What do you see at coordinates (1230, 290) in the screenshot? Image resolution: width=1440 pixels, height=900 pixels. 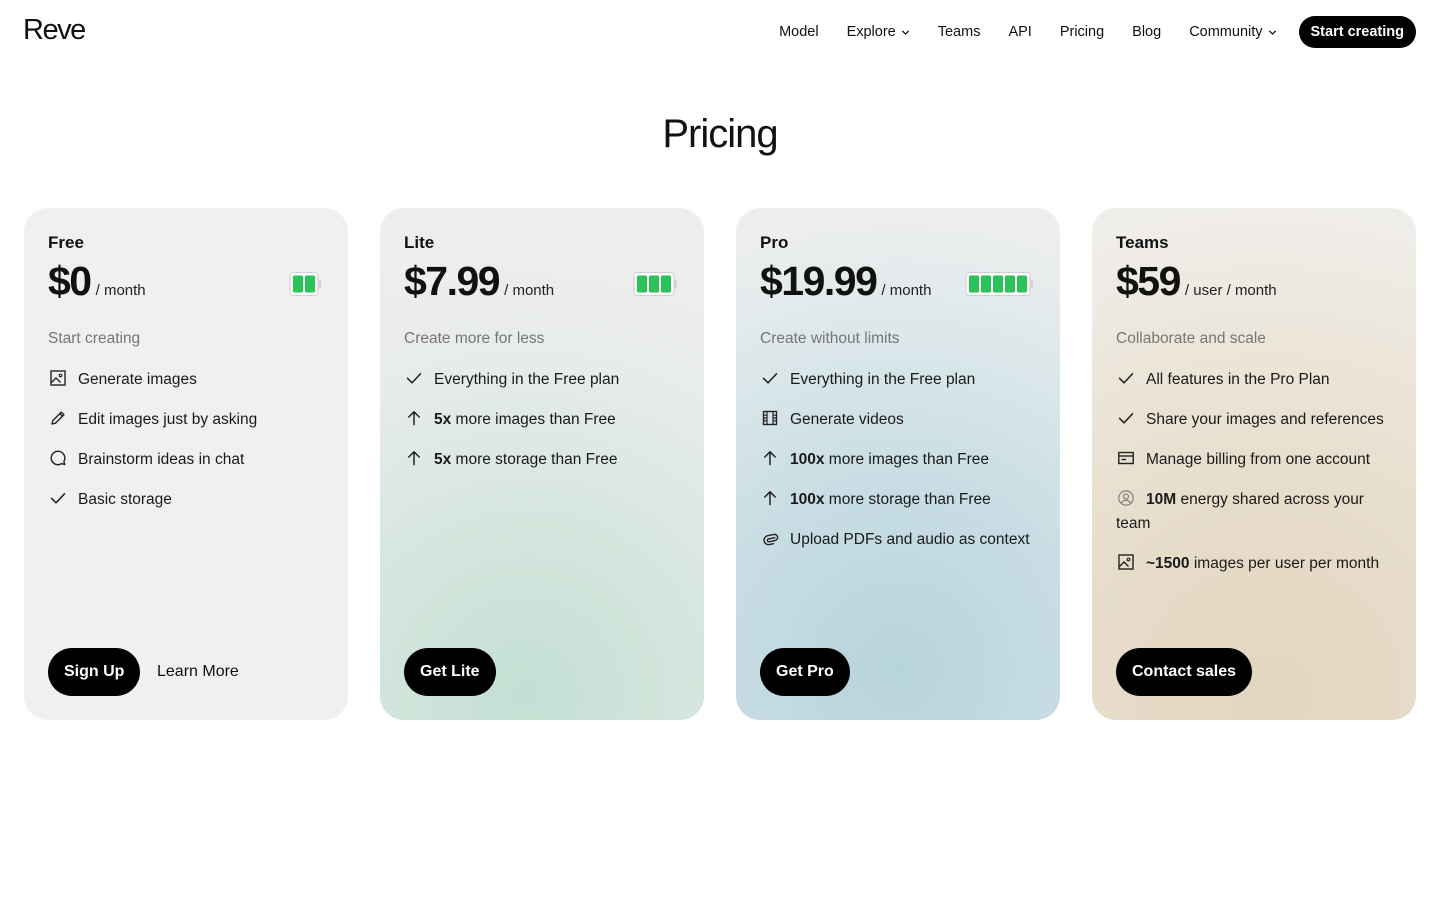 I see `price-period: / user / month` at bounding box center [1230, 290].